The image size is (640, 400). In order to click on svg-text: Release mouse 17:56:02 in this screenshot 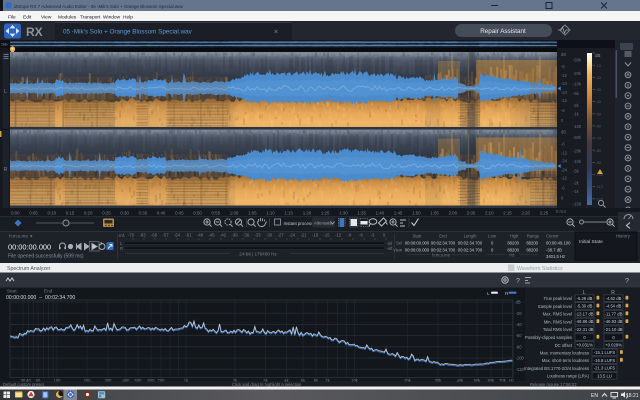, I will do `click(553, 384)`.